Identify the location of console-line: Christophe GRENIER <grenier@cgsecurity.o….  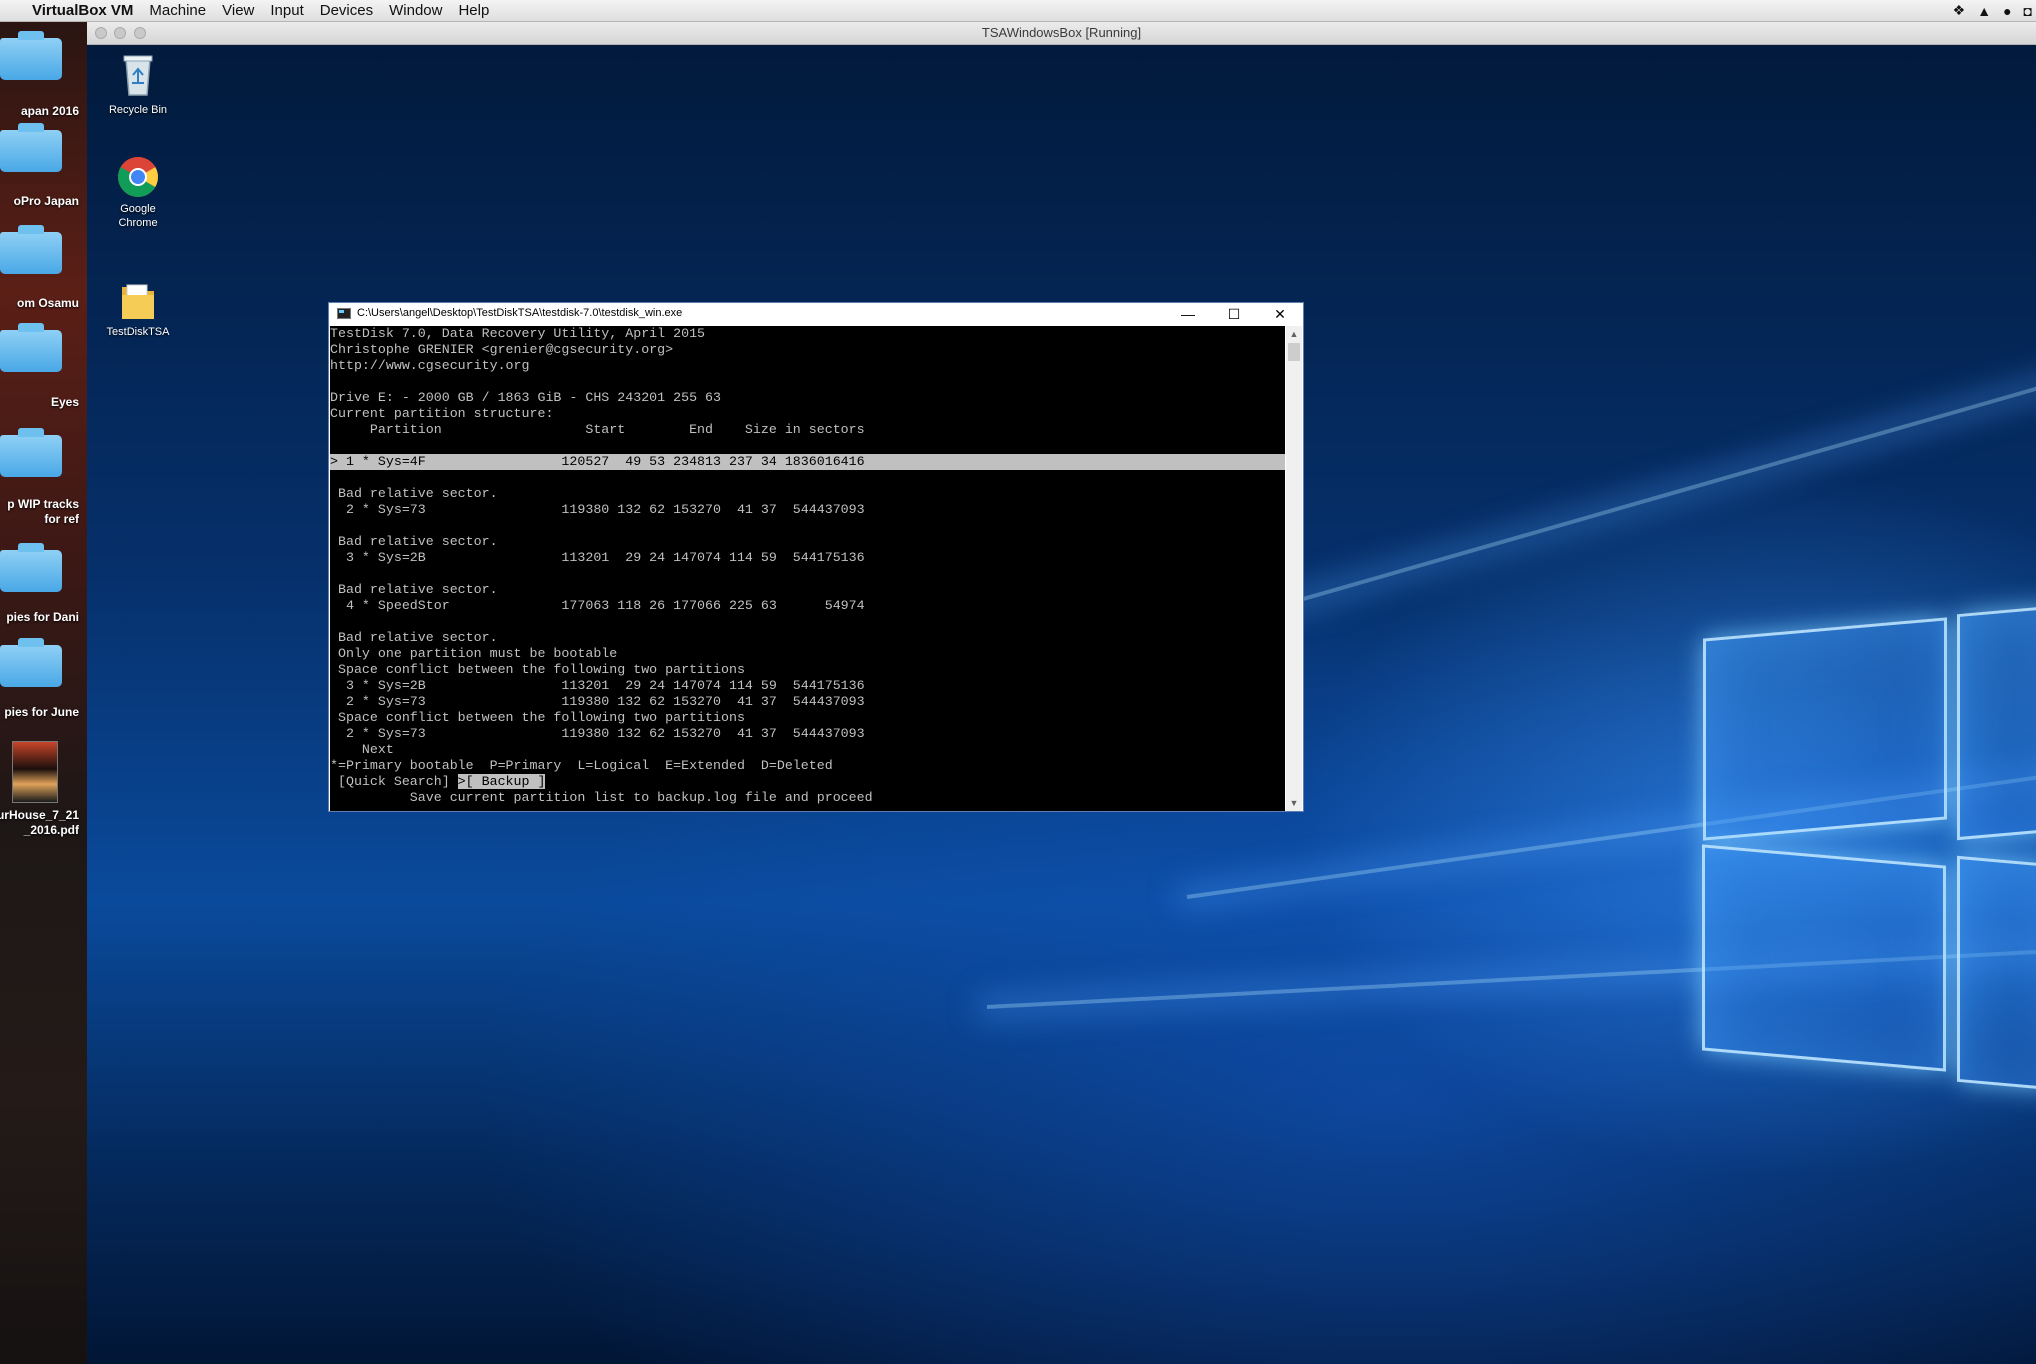
(502, 349).